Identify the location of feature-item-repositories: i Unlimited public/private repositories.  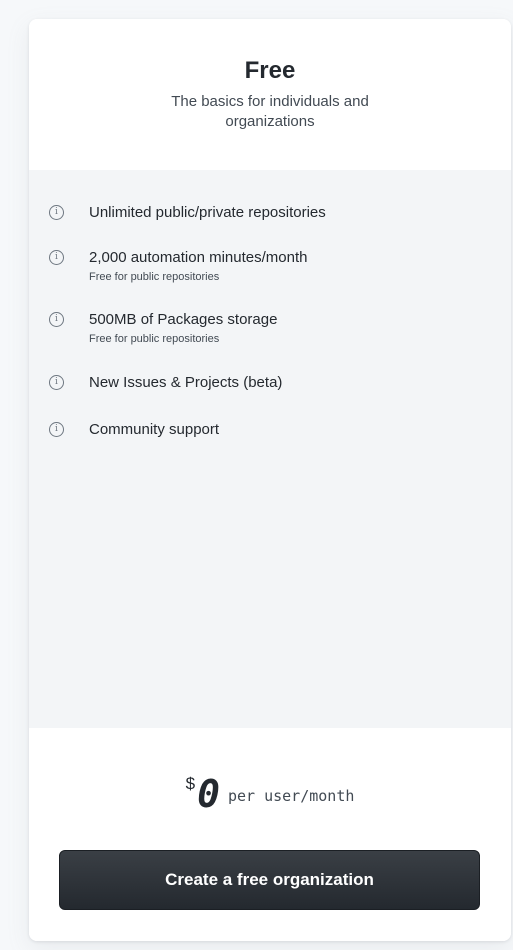
(270, 225).